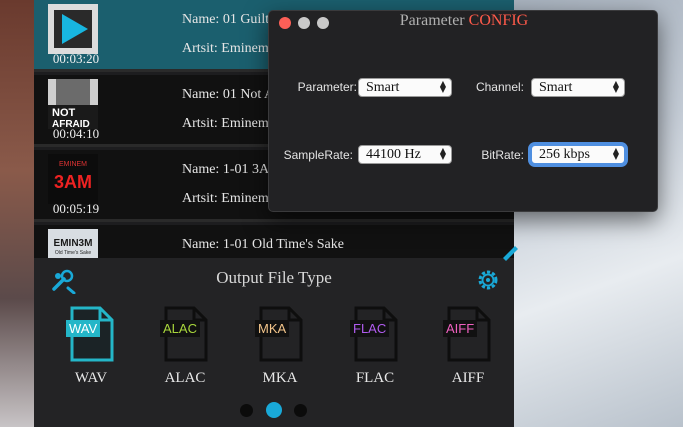 The image size is (683, 427). Describe the element at coordinates (228, 94) in the screenshot. I see `track-name: Name: 01 Not A` at that location.